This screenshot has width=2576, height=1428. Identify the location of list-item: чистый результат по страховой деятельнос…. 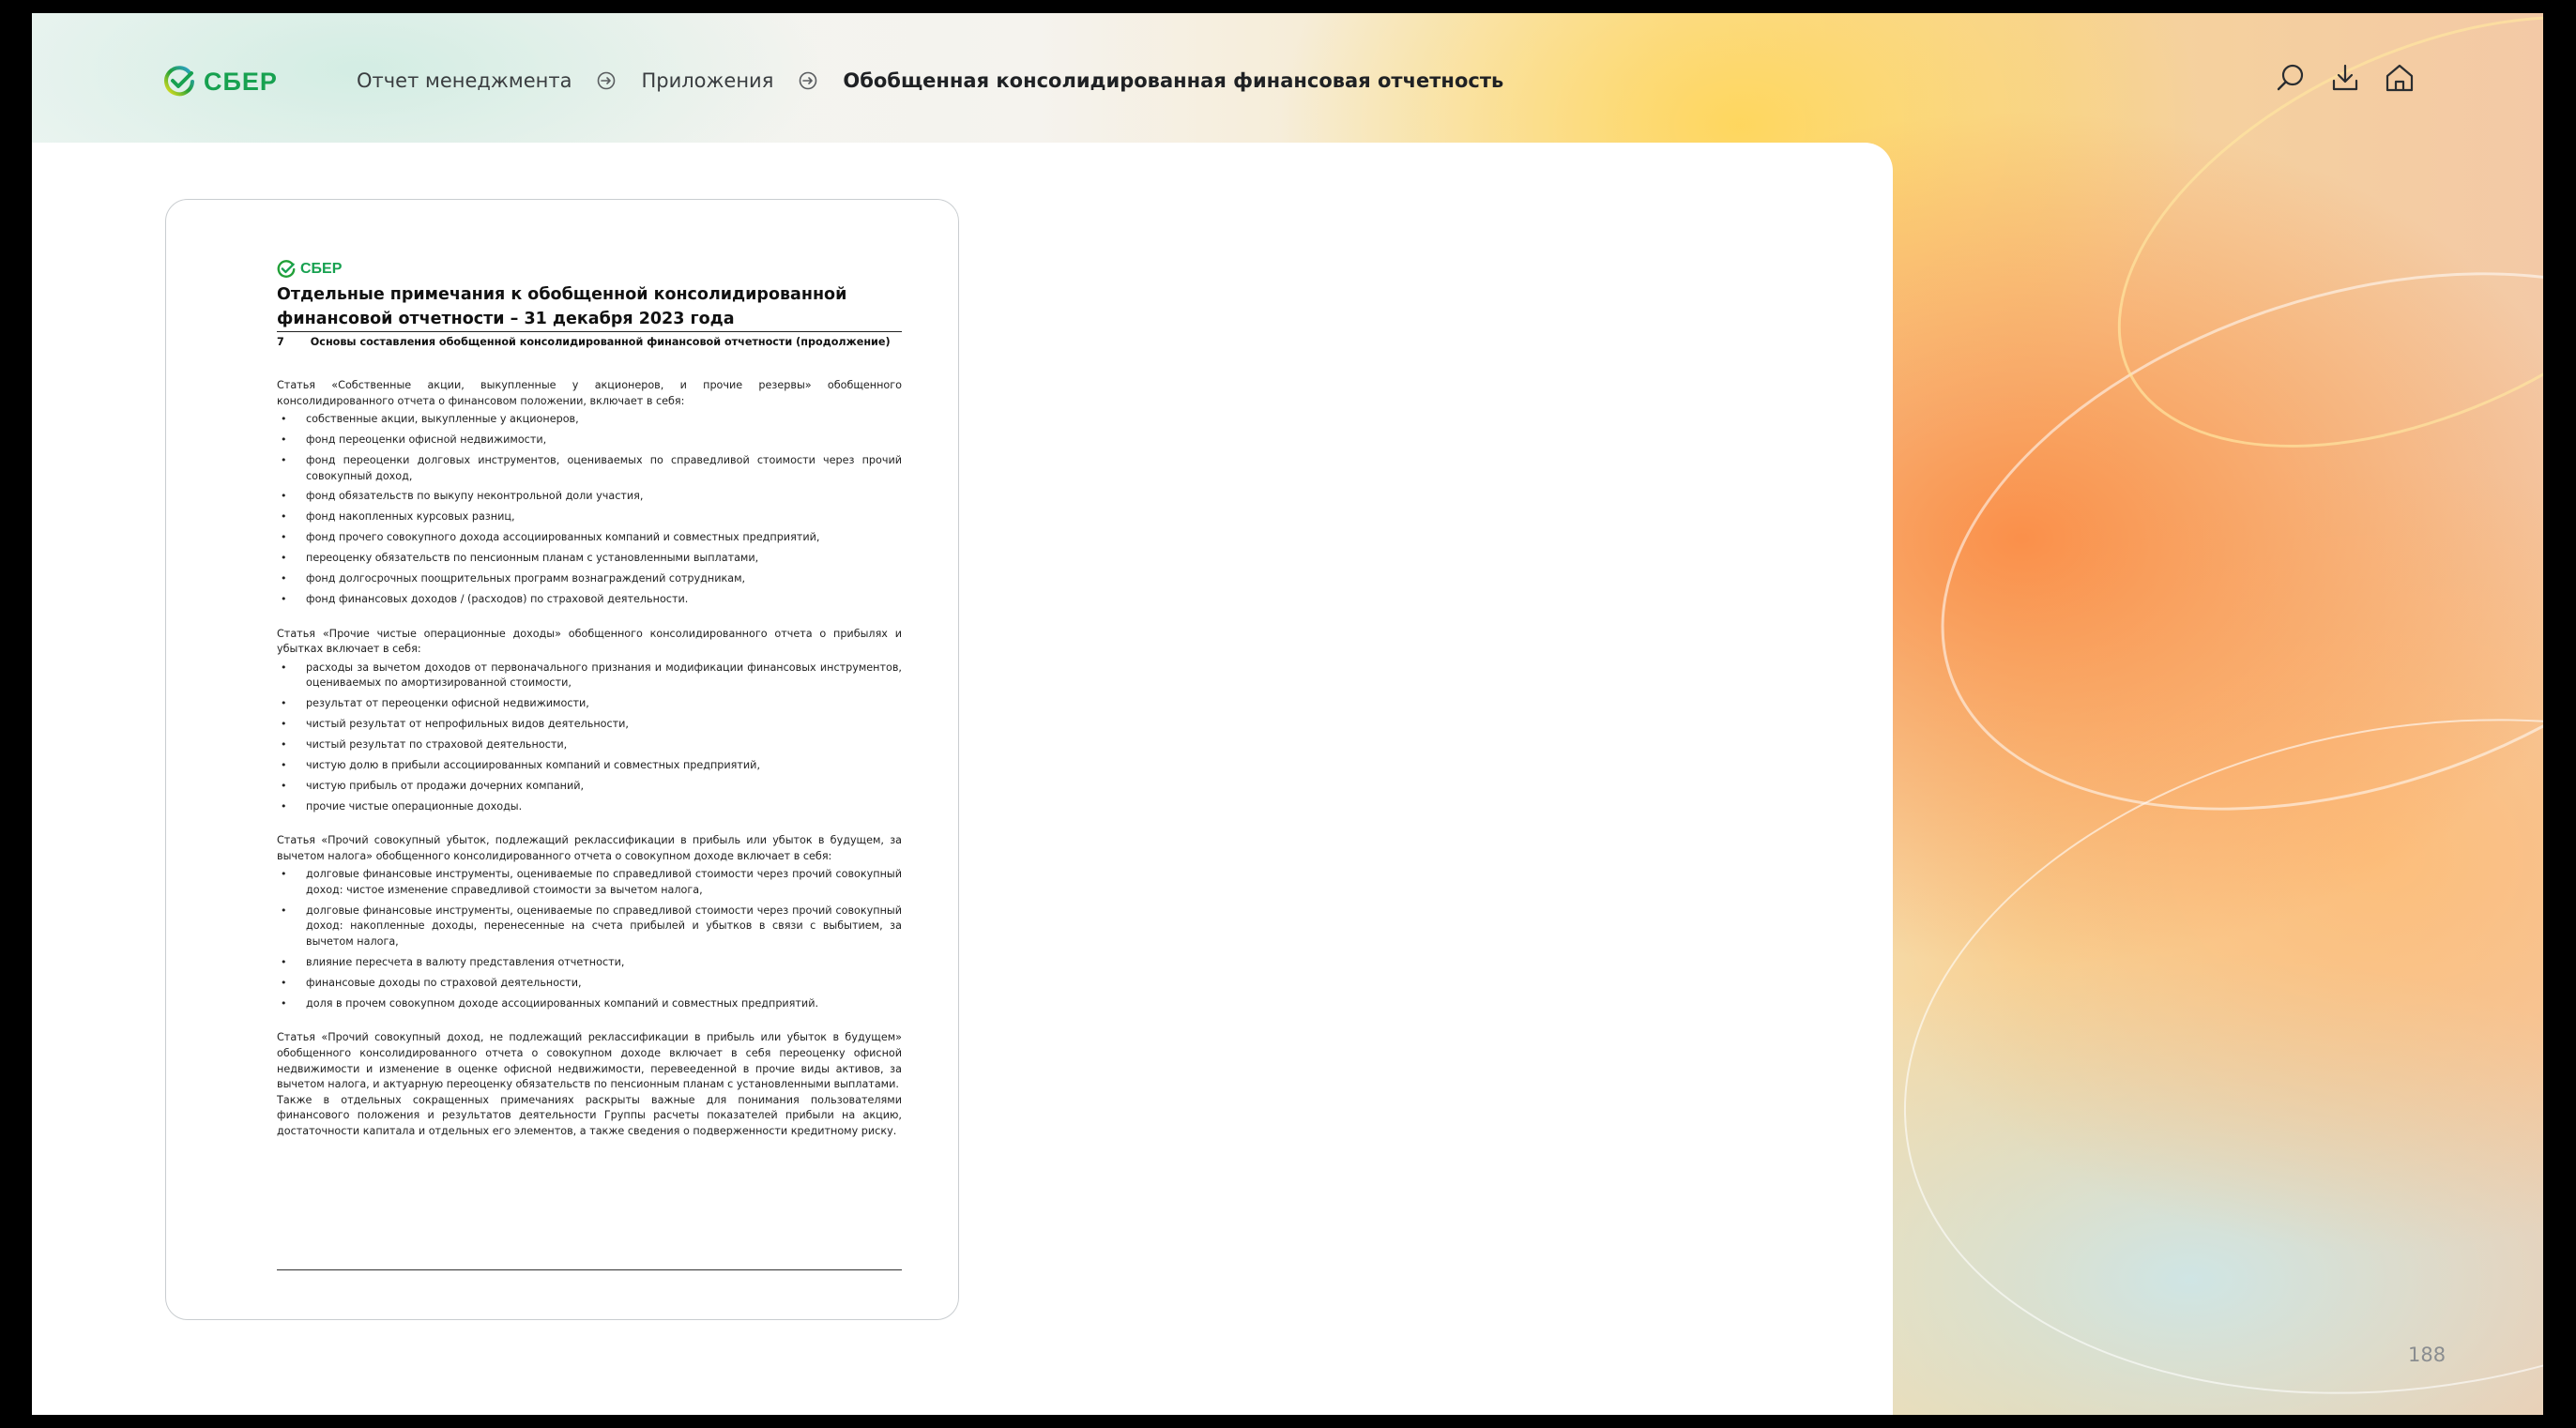
(589, 745).